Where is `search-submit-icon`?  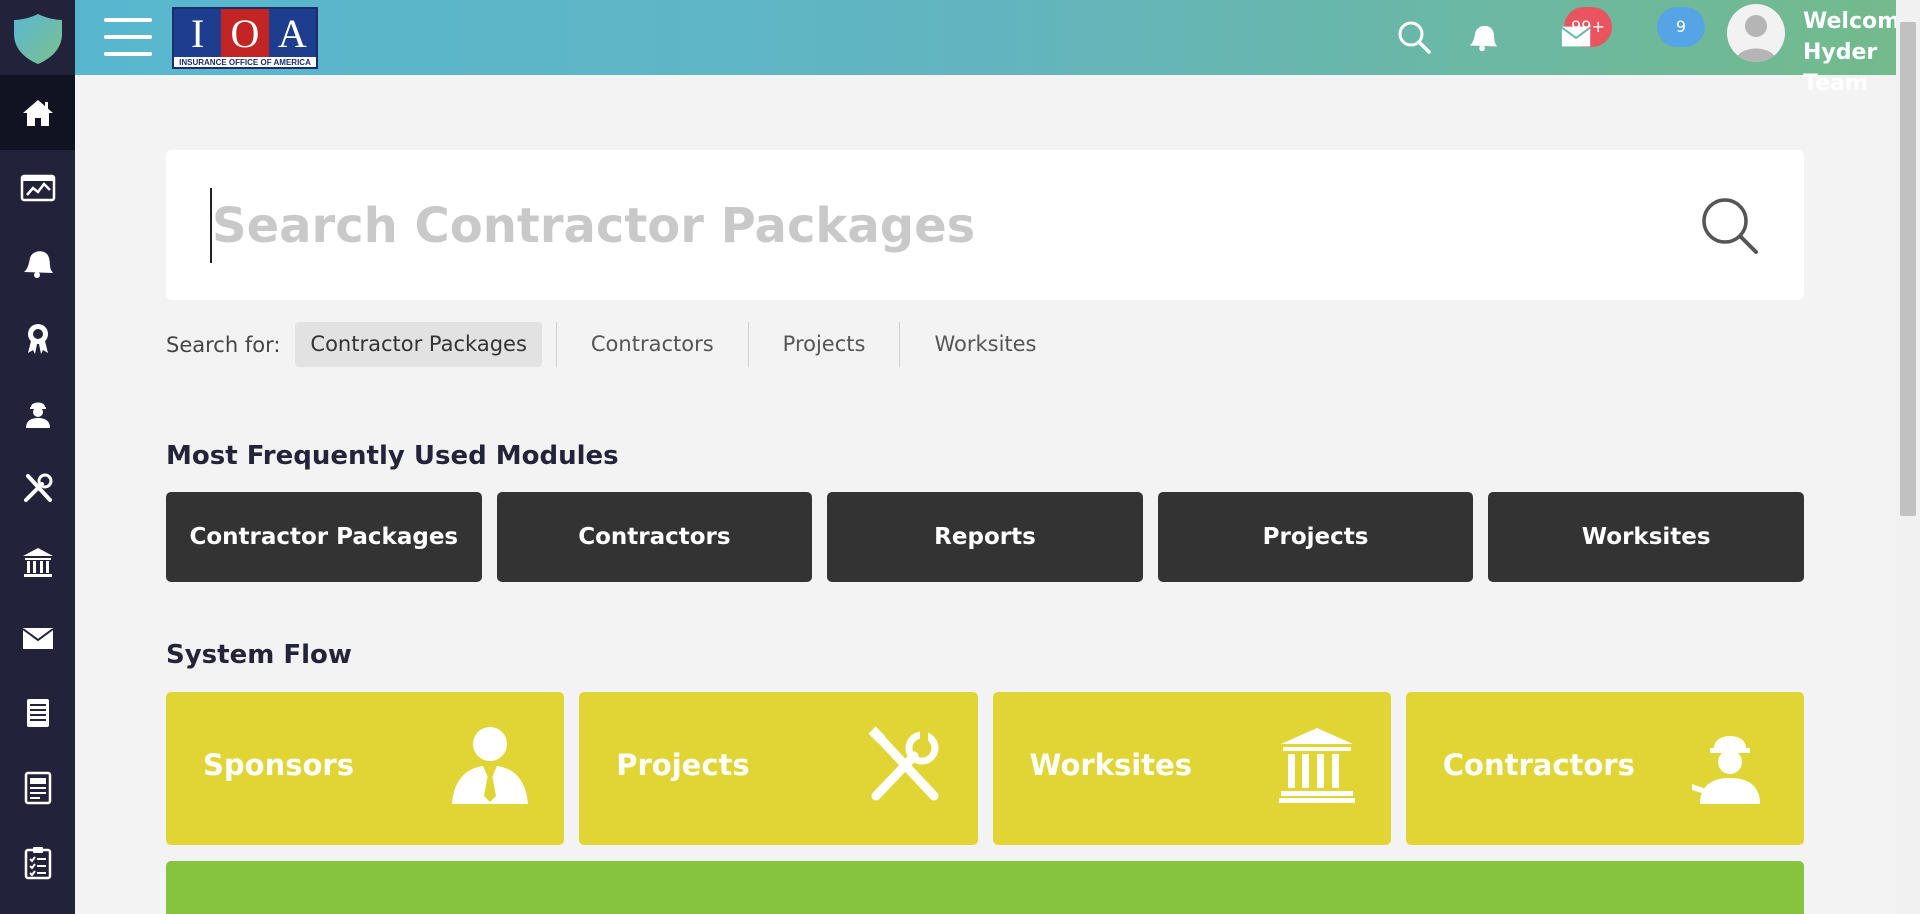
search-submit-icon is located at coordinates (1730, 226).